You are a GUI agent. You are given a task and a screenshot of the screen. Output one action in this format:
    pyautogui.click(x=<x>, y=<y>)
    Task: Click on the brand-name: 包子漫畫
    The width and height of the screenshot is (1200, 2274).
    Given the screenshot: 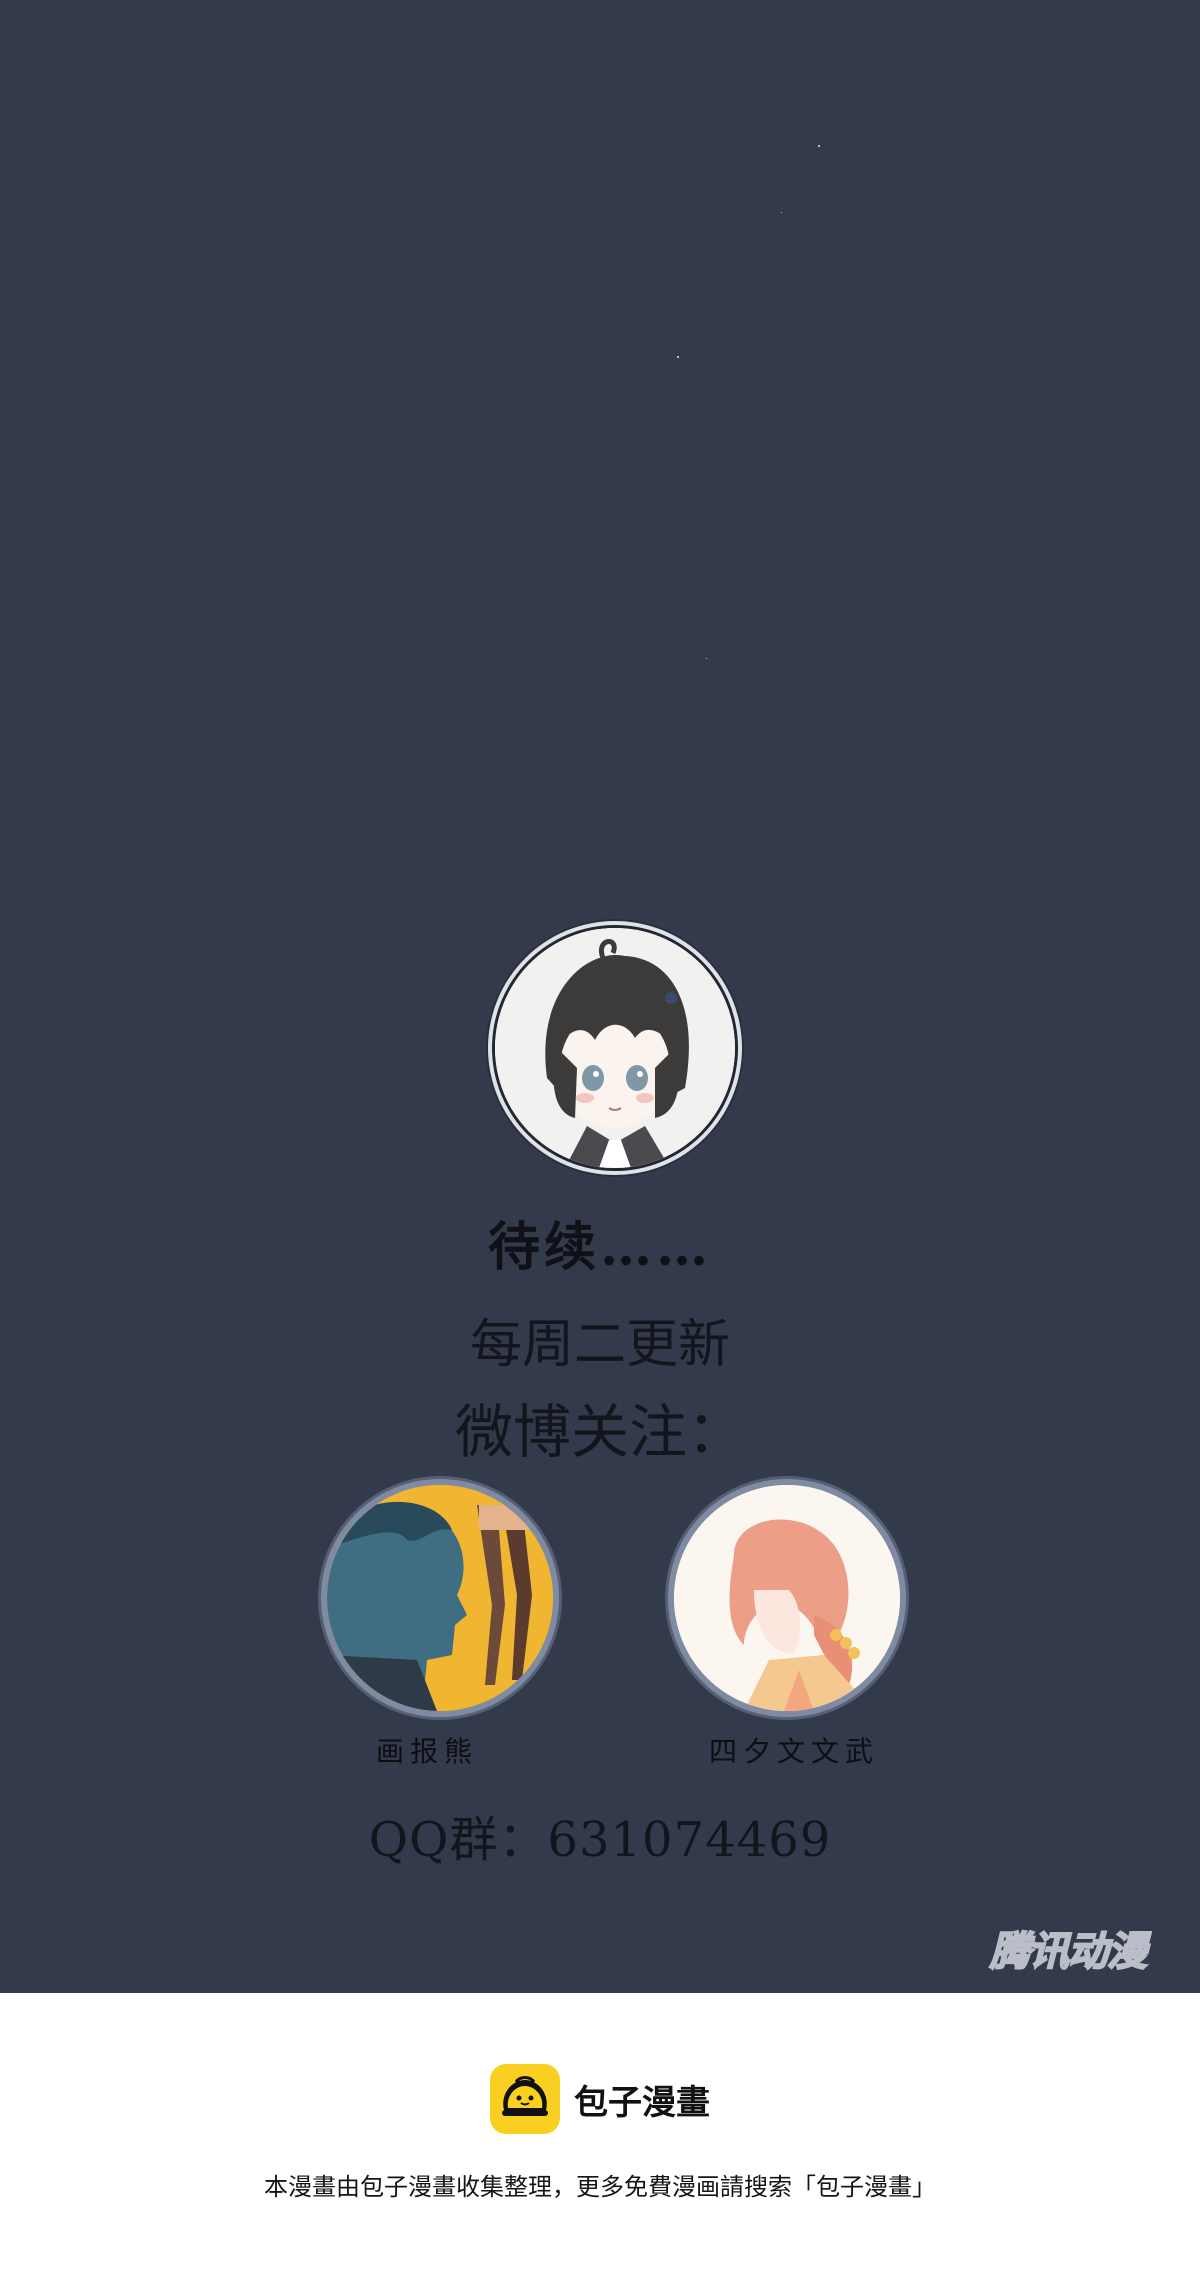 What is the action you would take?
    pyautogui.click(x=642, y=2102)
    